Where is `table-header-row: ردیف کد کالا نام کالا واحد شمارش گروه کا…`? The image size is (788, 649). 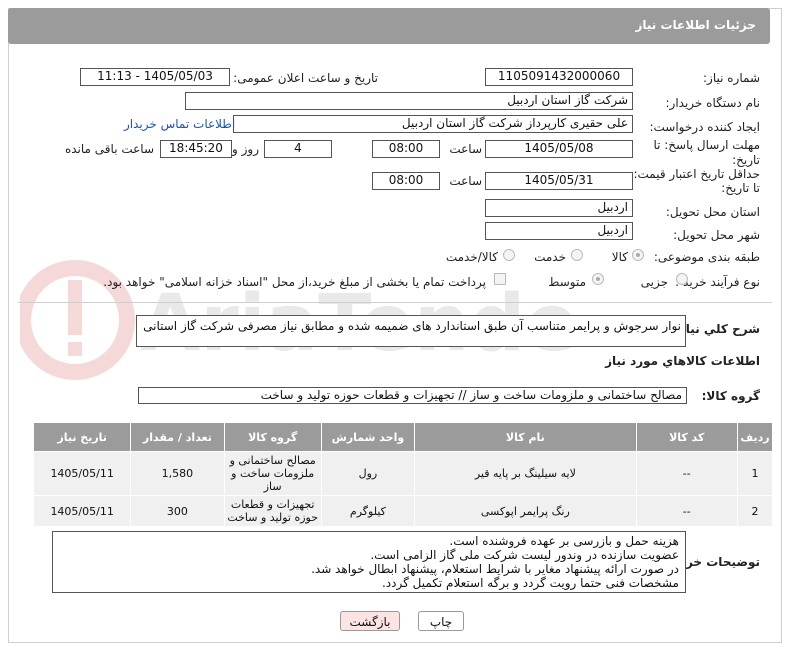
table-header-row: ردیف کد کالا نام کالا واحد شمارش گروه کا… is located at coordinates (403, 437).